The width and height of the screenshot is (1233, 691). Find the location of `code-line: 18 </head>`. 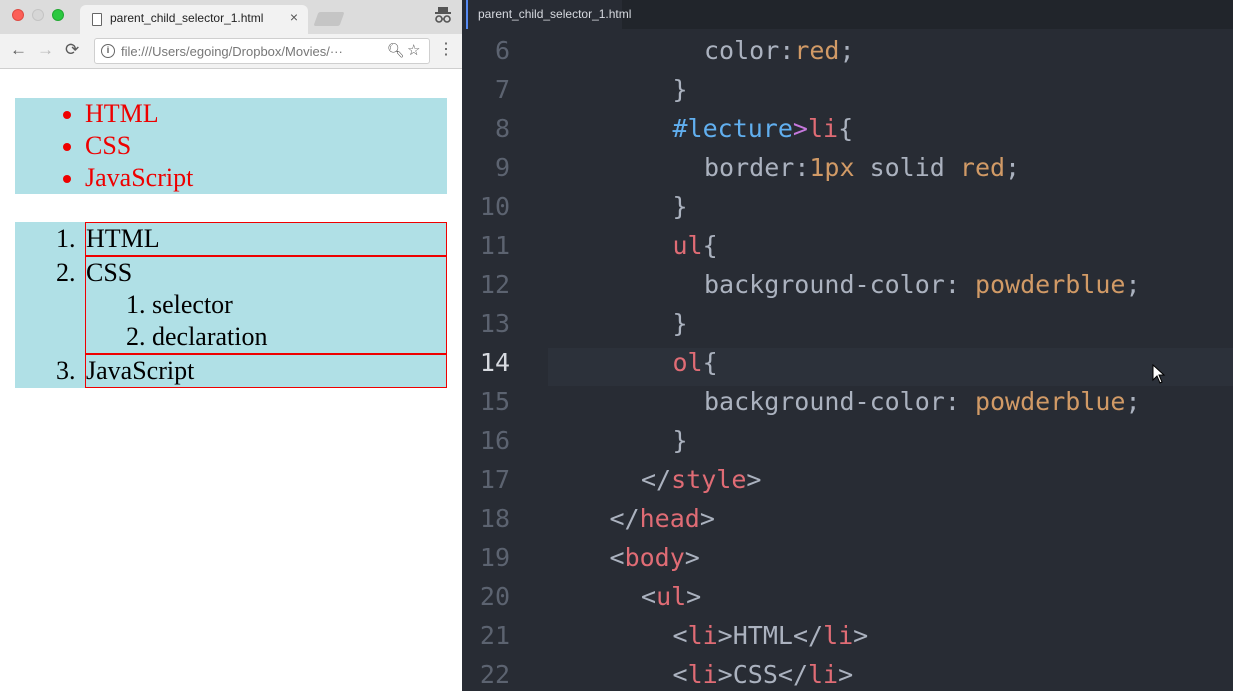

code-line: 18 </head> is located at coordinates (849, 516).